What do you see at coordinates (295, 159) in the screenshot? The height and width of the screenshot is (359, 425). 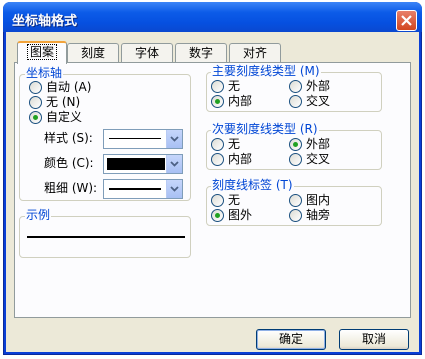 I see `minor-tick-cross-radio` at bounding box center [295, 159].